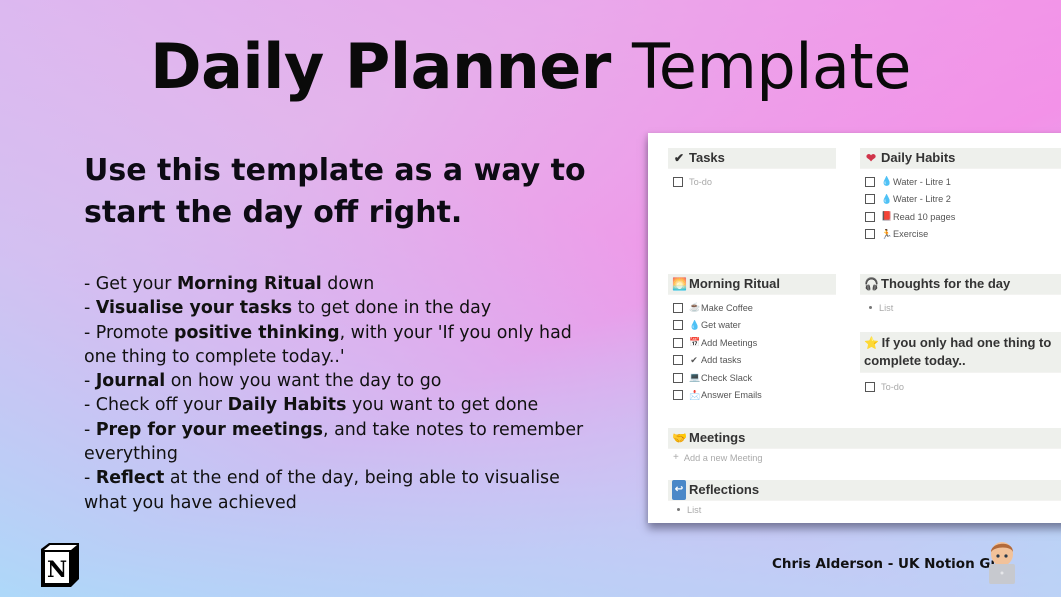 The image size is (1061, 597). I want to click on heart-icon: ❤, so click(871, 158).